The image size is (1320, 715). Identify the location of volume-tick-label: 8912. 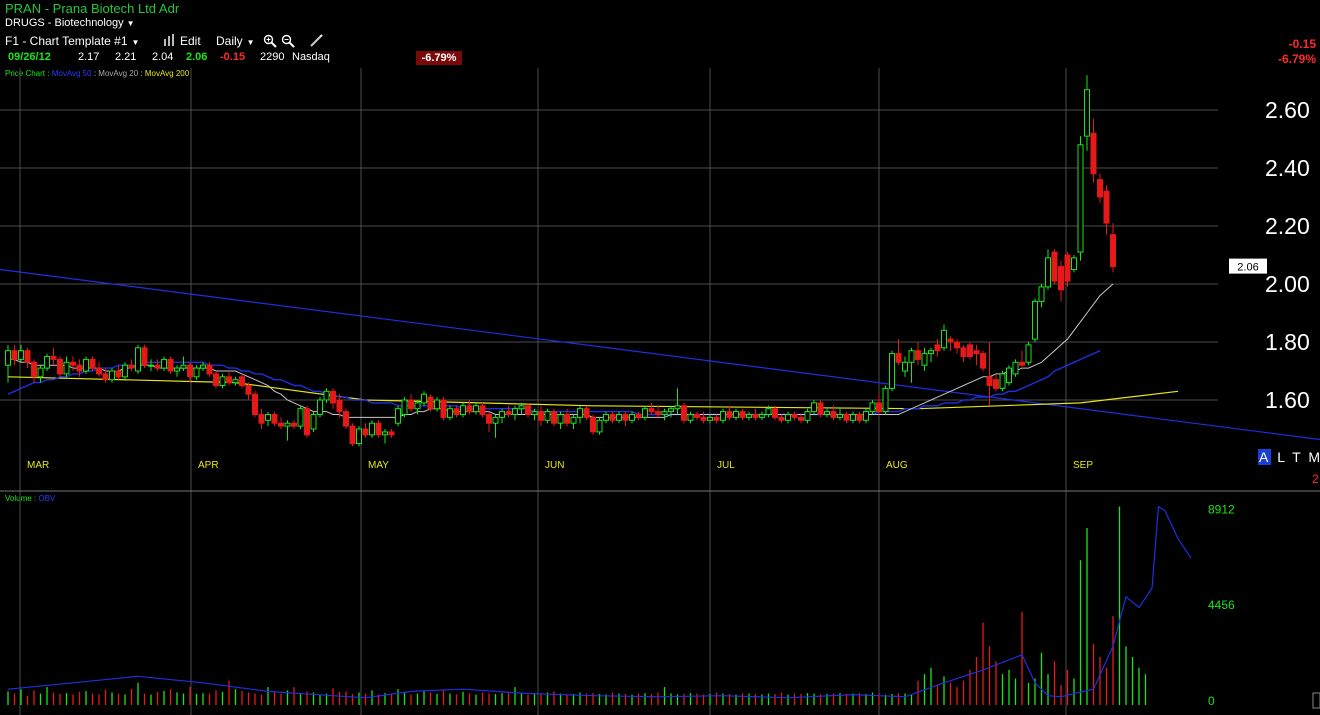
(1221, 509).